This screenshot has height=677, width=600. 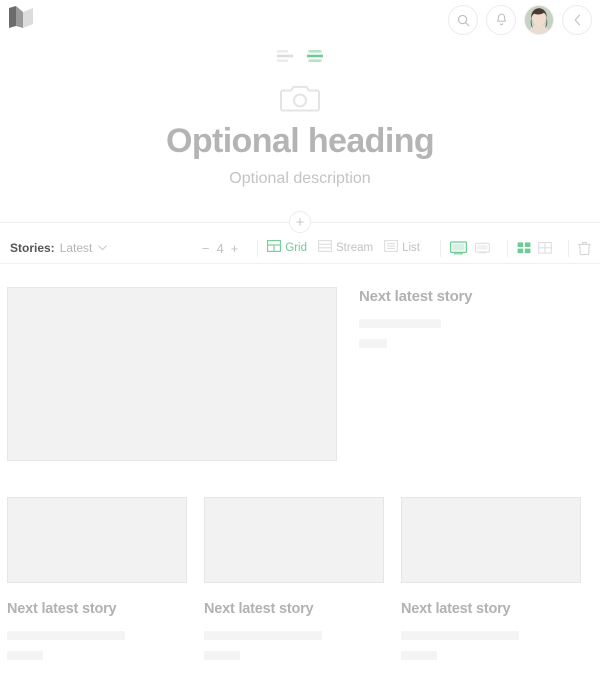 I want to click on medium-logo, so click(x=22, y=17).